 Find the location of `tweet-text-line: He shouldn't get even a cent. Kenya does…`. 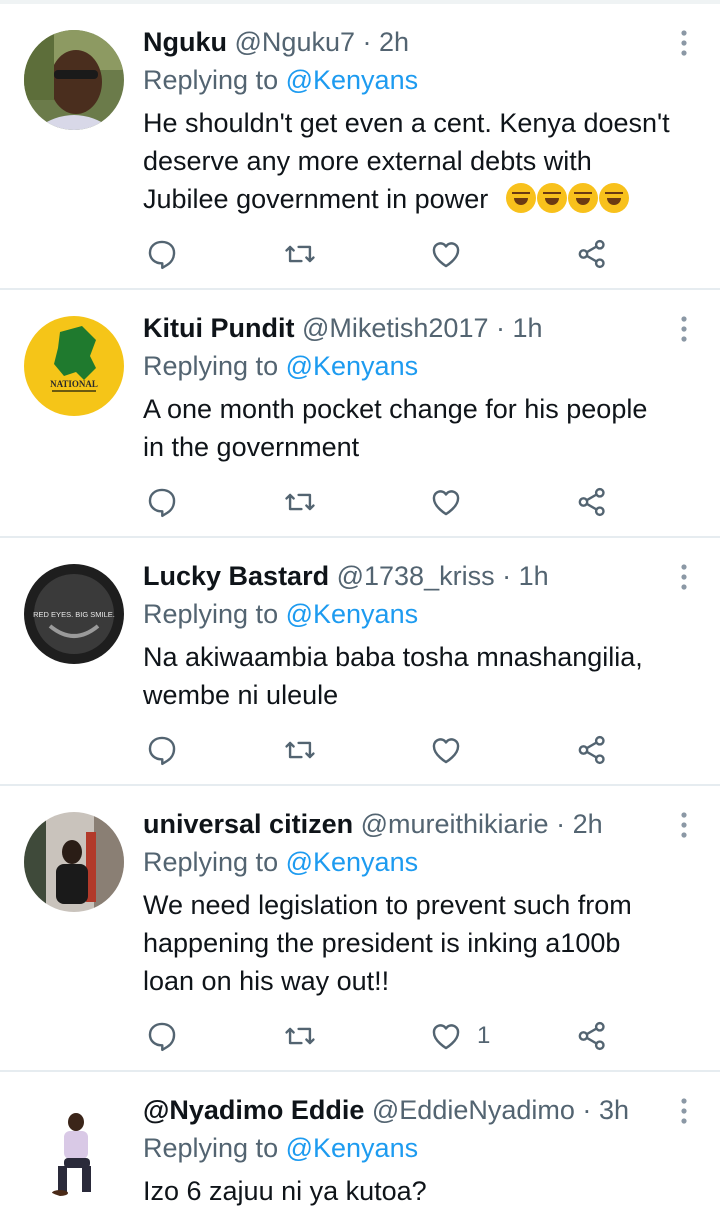

tweet-text-line: He shouldn't get even a cent. Kenya does… is located at coordinates (406, 123).